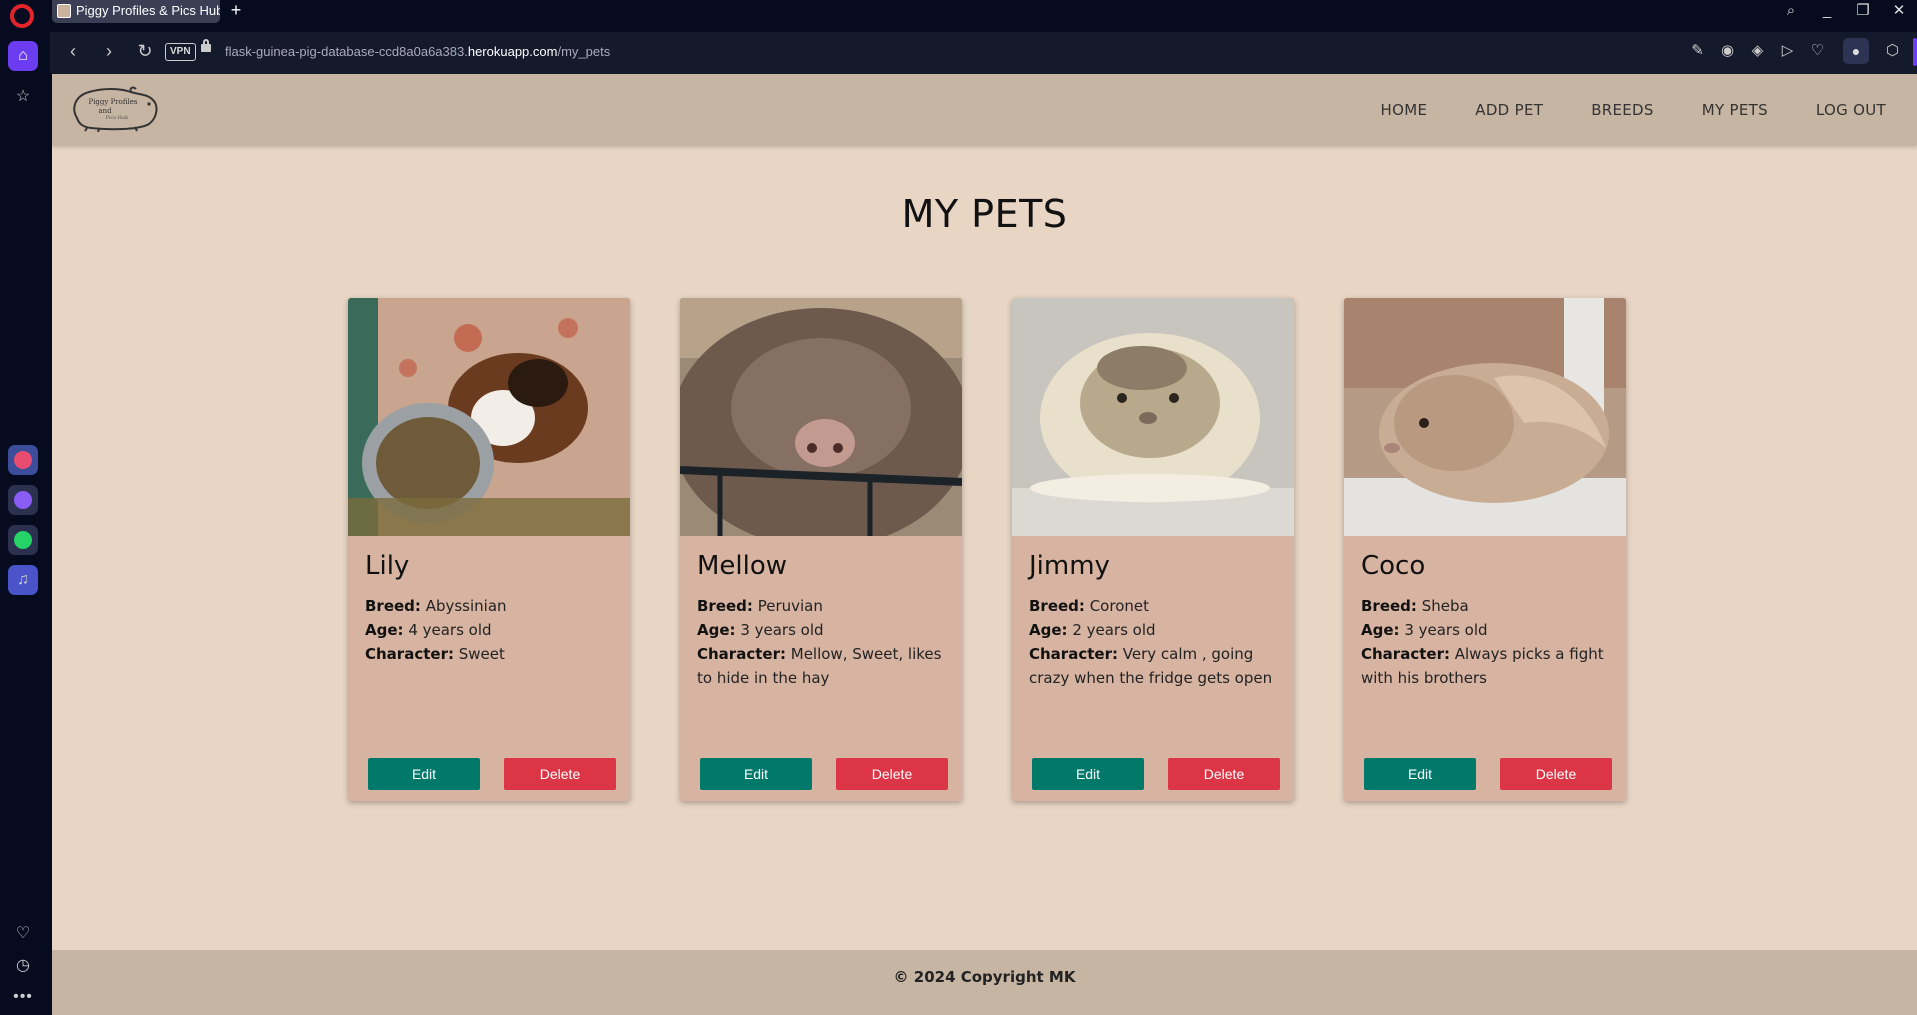 The height and width of the screenshot is (1015, 1917). What do you see at coordinates (790, 606) in the screenshot?
I see `pet-breed: Peruvian` at bounding box center [790, 606].